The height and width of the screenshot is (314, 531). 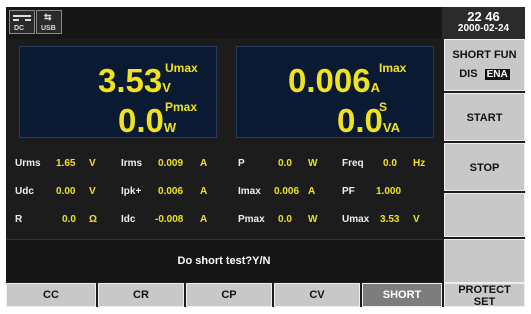 I want to click on reading-label: P, so click(x=241, y=163).